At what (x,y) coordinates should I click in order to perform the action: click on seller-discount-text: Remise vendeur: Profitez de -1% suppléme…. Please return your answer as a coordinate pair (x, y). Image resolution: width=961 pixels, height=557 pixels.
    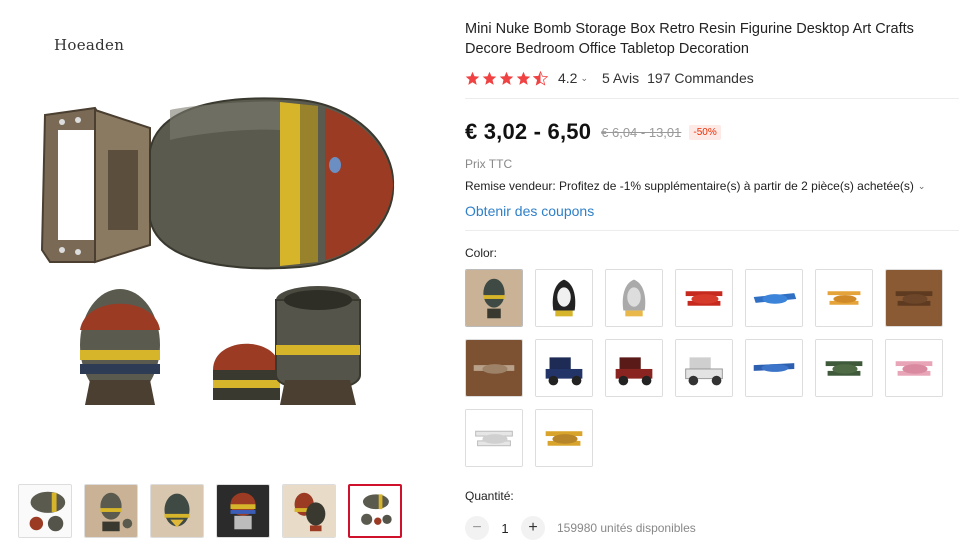
    Looking at the image, I should click on (689, 186).